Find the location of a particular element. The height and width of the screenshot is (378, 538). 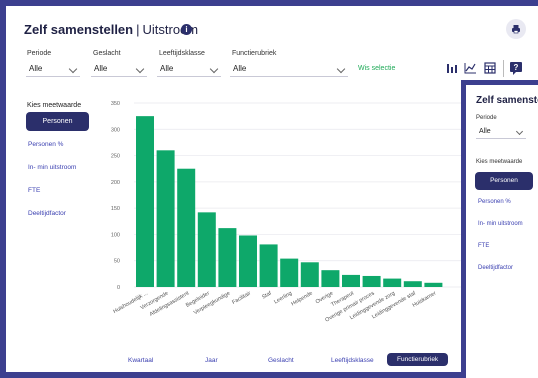

overlay-filter-select: Alle is located at coordinates (501, 132).